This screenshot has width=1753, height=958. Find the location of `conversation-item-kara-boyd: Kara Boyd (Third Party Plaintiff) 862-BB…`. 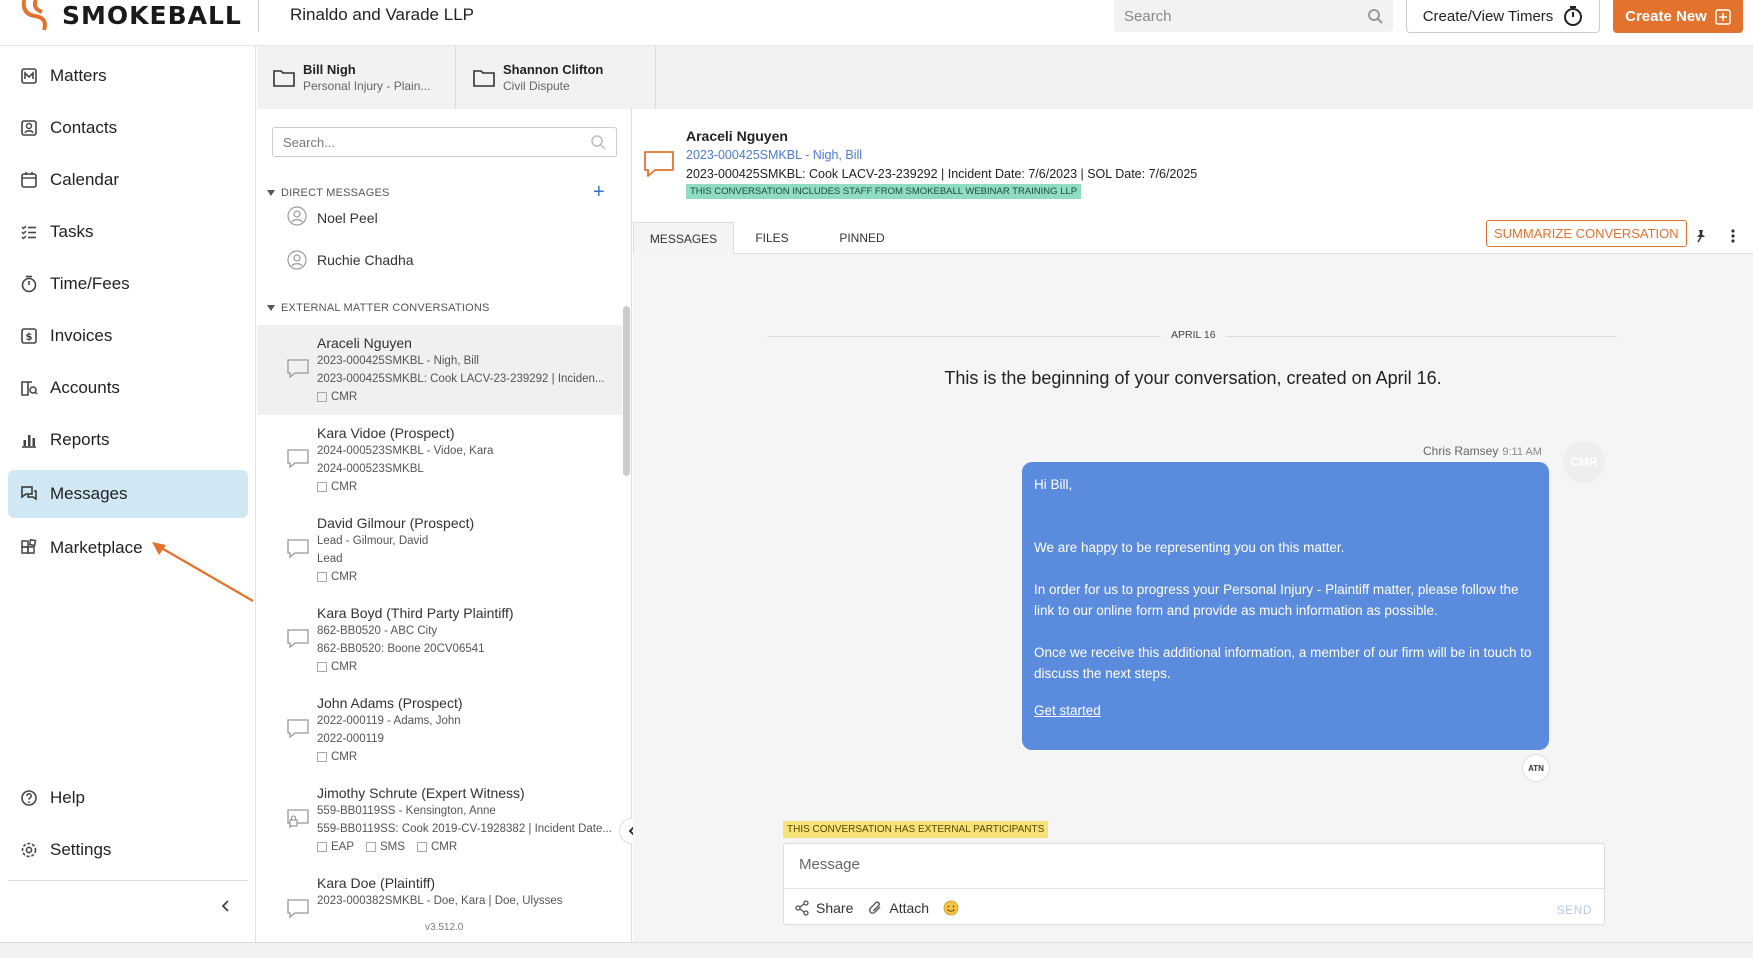

conversation-item-kara-boyd: Kara Boyd (Third Party Plaintiff) 862-BB… is located at coordinates (439, 640).